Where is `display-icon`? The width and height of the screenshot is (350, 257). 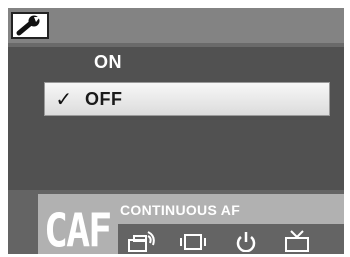
display-icon is located at coordinates (193, 242).